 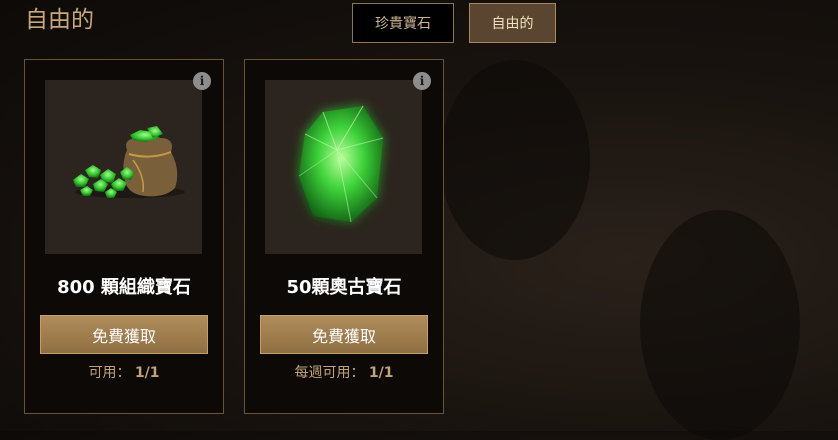 I want to click on availability-text: 可用： 1/1, so click(x=124, y=372).